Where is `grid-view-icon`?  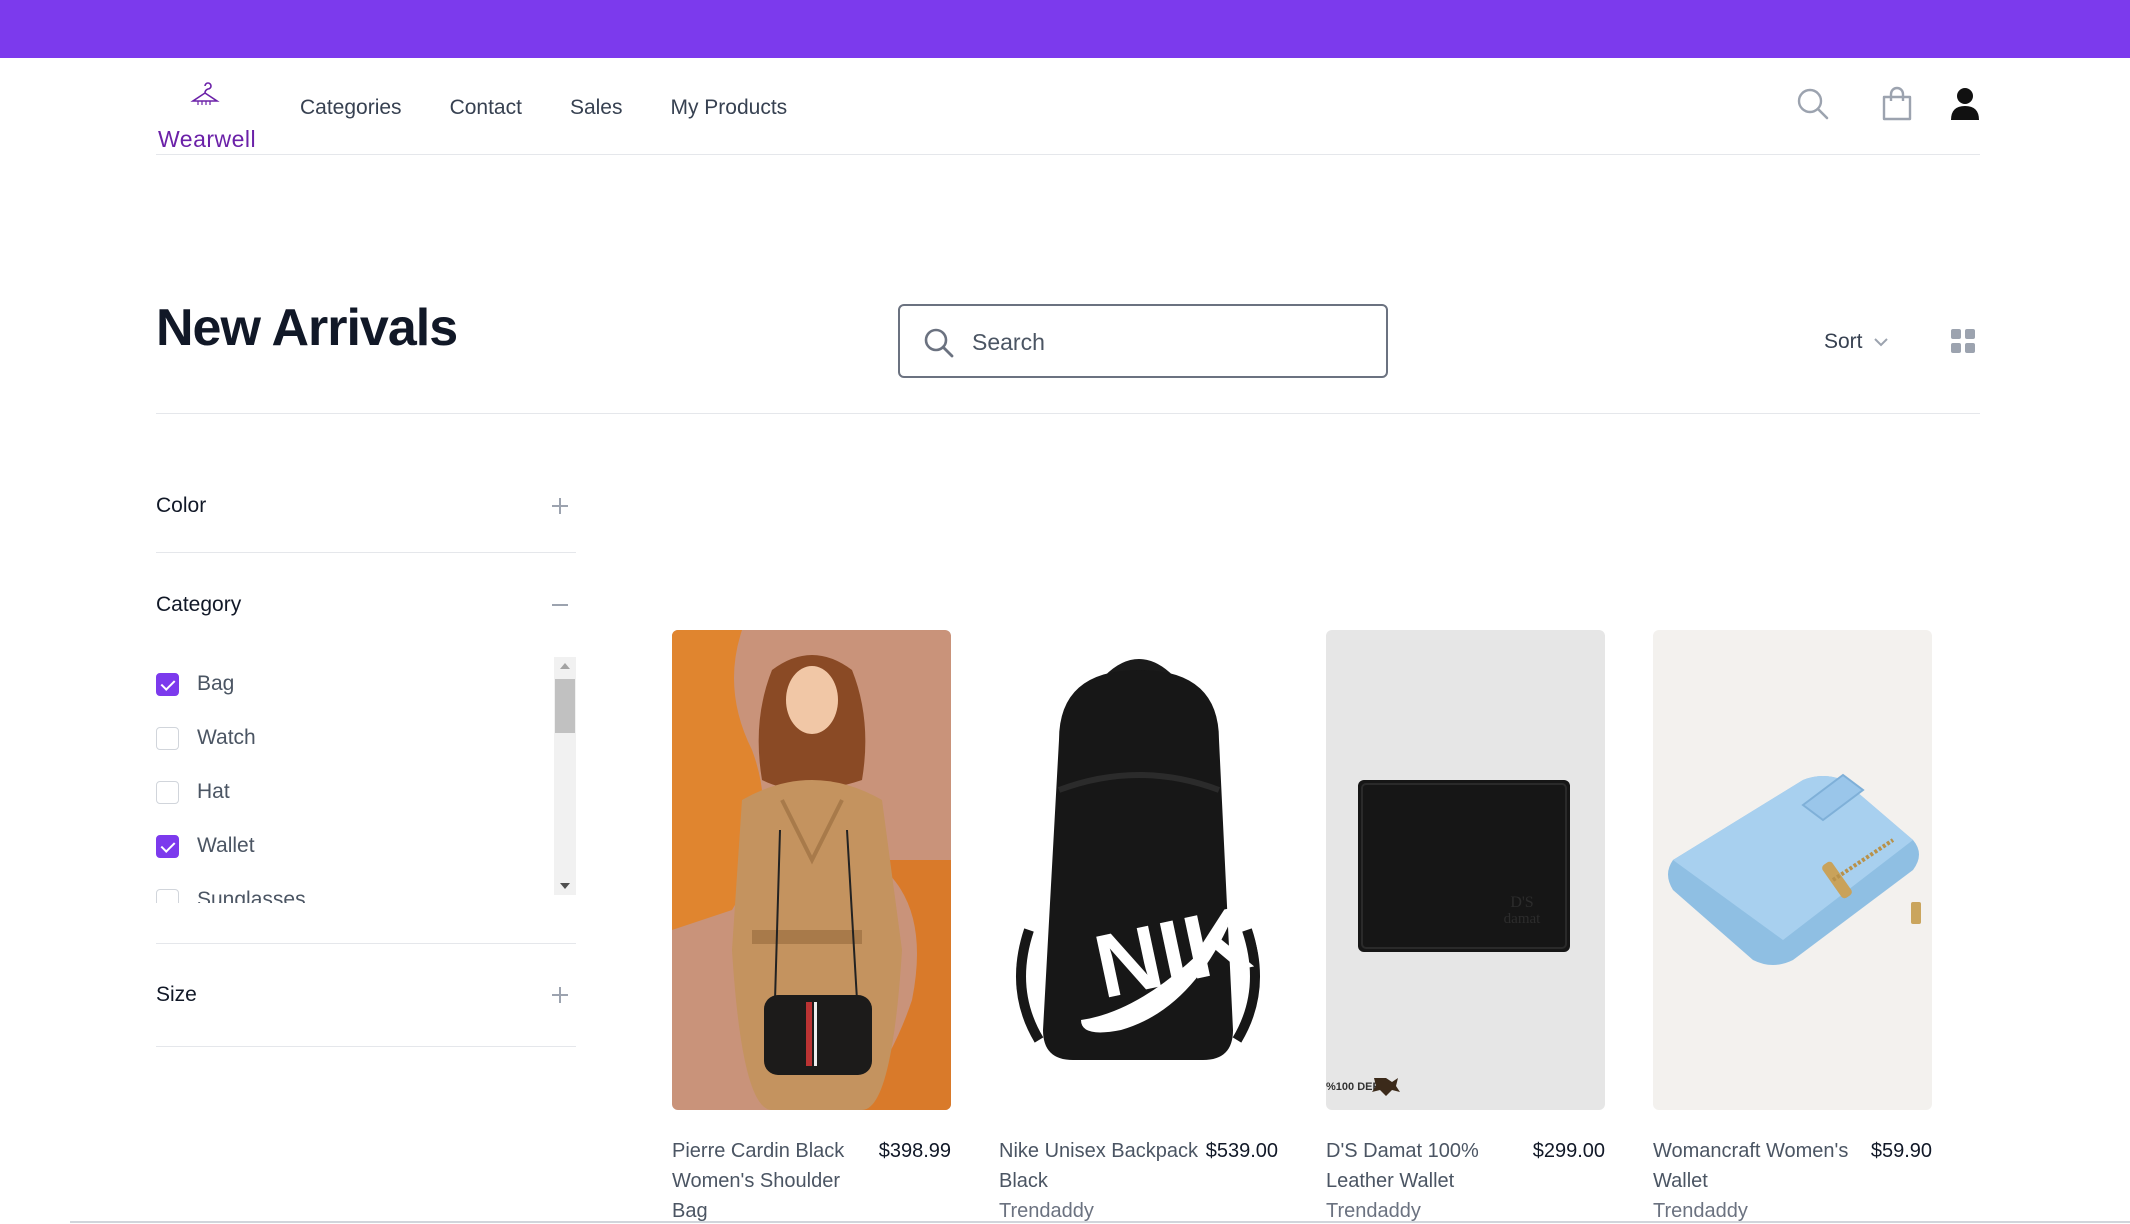 grid-view-icon is located at coordinates (1963, 341).